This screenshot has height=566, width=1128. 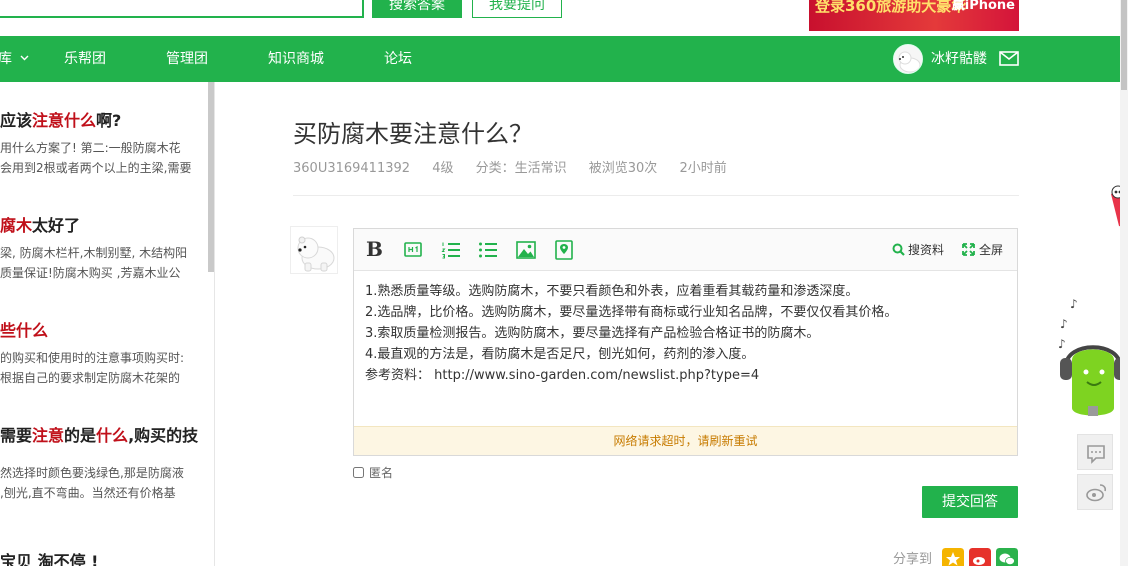 What do you see at coordinates (6, 59) in the screenshot?
I see `nav-item-library-label: 库` at bounding box center [6, 59].